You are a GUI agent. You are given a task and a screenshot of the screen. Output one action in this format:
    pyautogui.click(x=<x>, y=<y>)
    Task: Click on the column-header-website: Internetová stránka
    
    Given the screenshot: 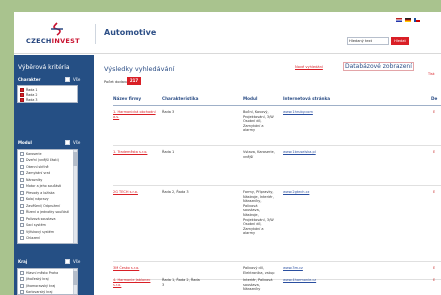 What is the action you would take?
    pyautogui.click(x=306, y=98)
    